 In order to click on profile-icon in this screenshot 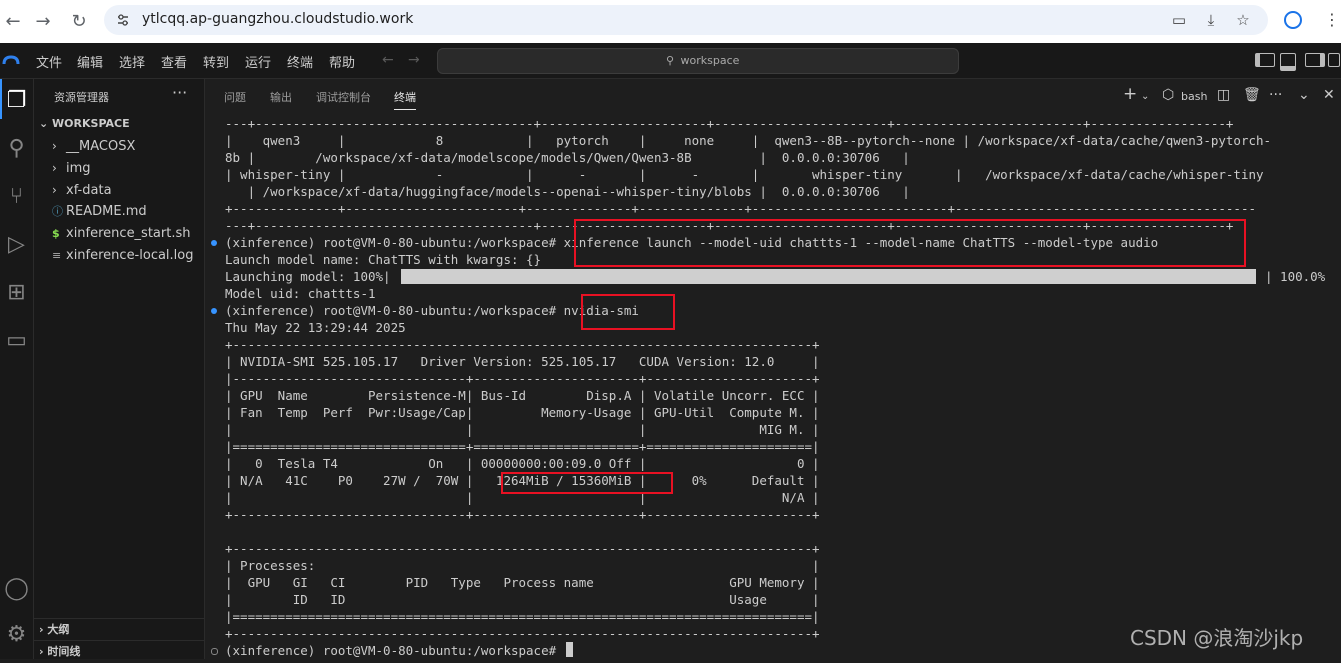, I will do `click(1293, 20)`.